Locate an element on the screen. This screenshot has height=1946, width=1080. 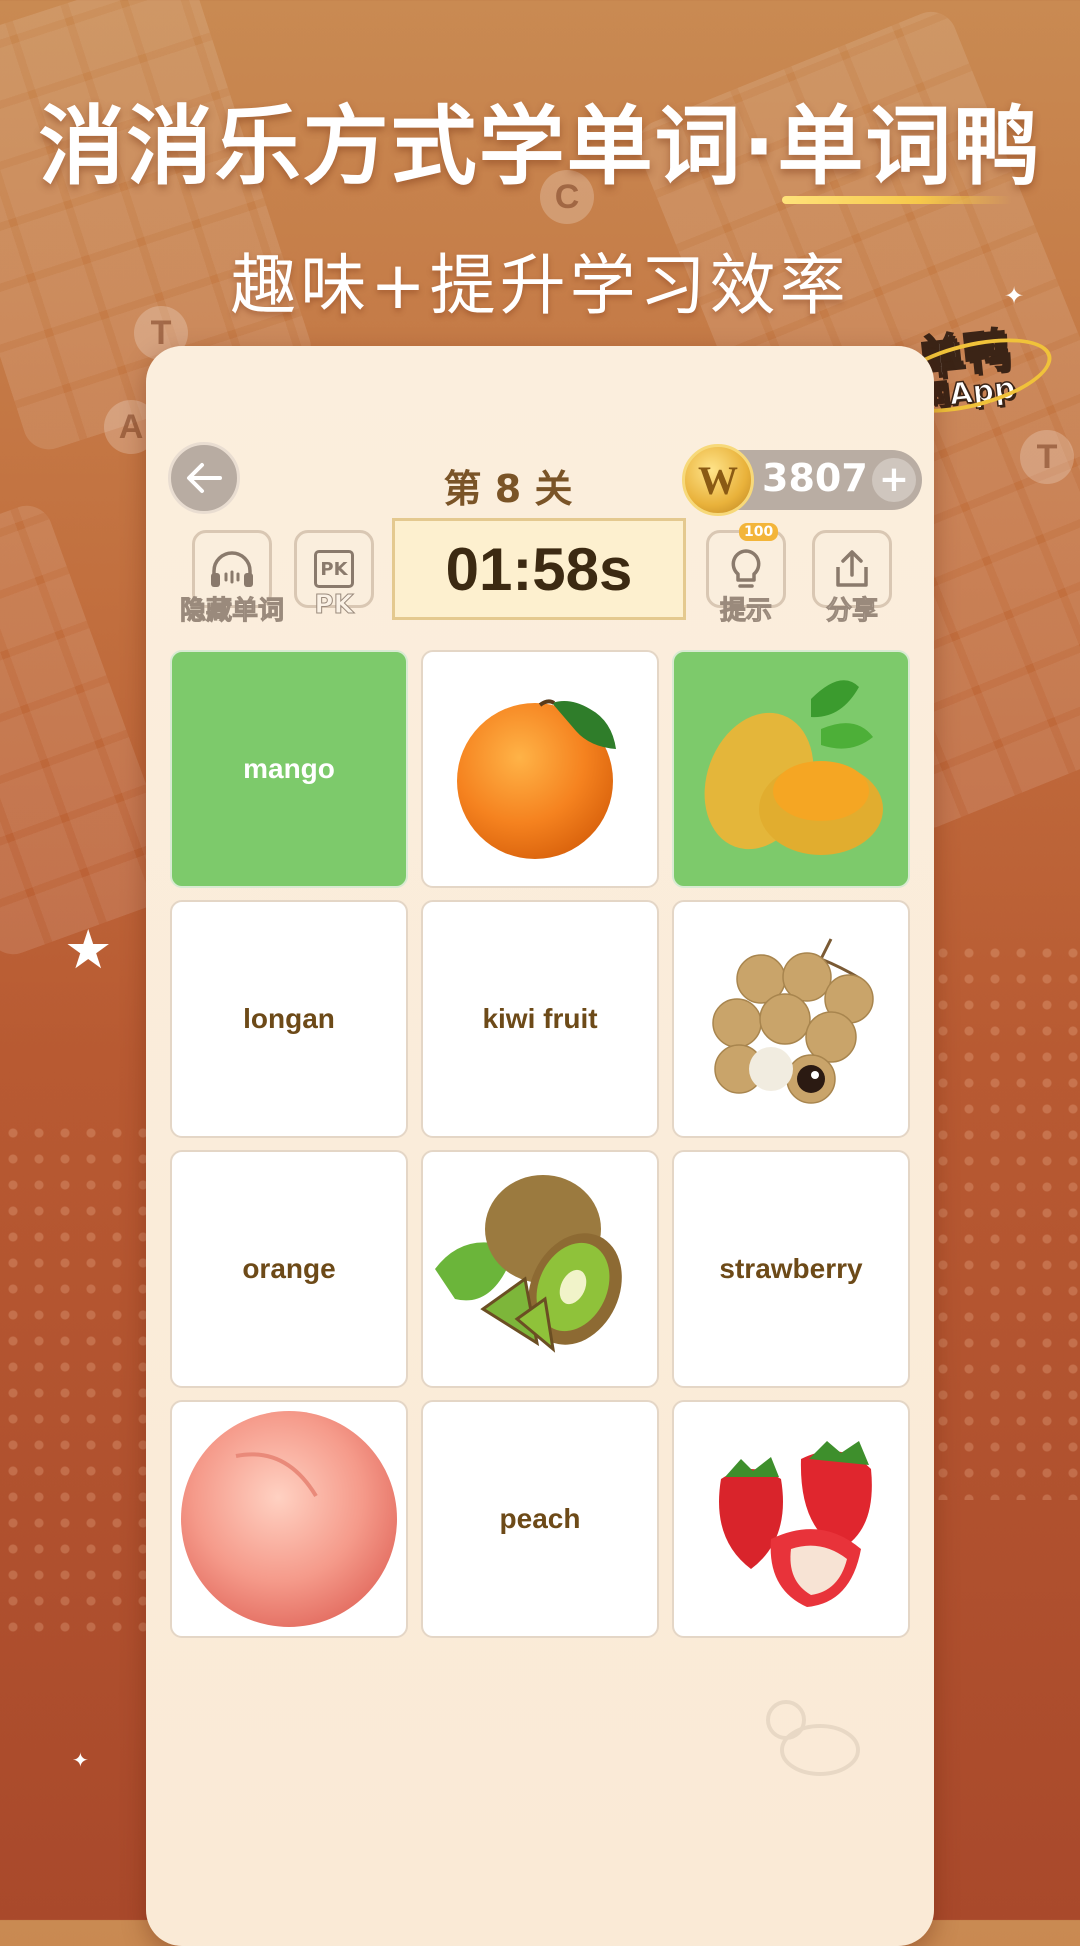
toolbar: 隐藏单词 PK PK 01:58s 100 提示 分享 is located at coordinates (541, 573).